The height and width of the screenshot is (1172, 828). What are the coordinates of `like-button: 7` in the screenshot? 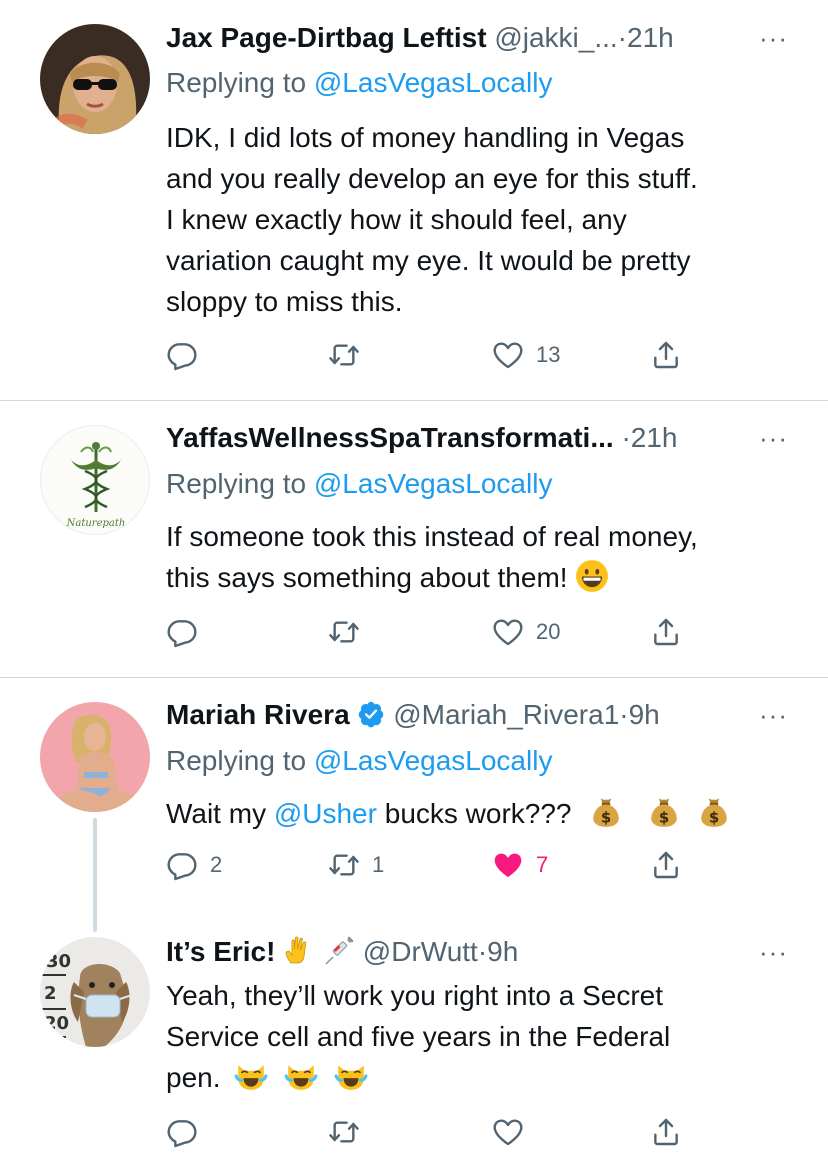 It's located at (520, 865).